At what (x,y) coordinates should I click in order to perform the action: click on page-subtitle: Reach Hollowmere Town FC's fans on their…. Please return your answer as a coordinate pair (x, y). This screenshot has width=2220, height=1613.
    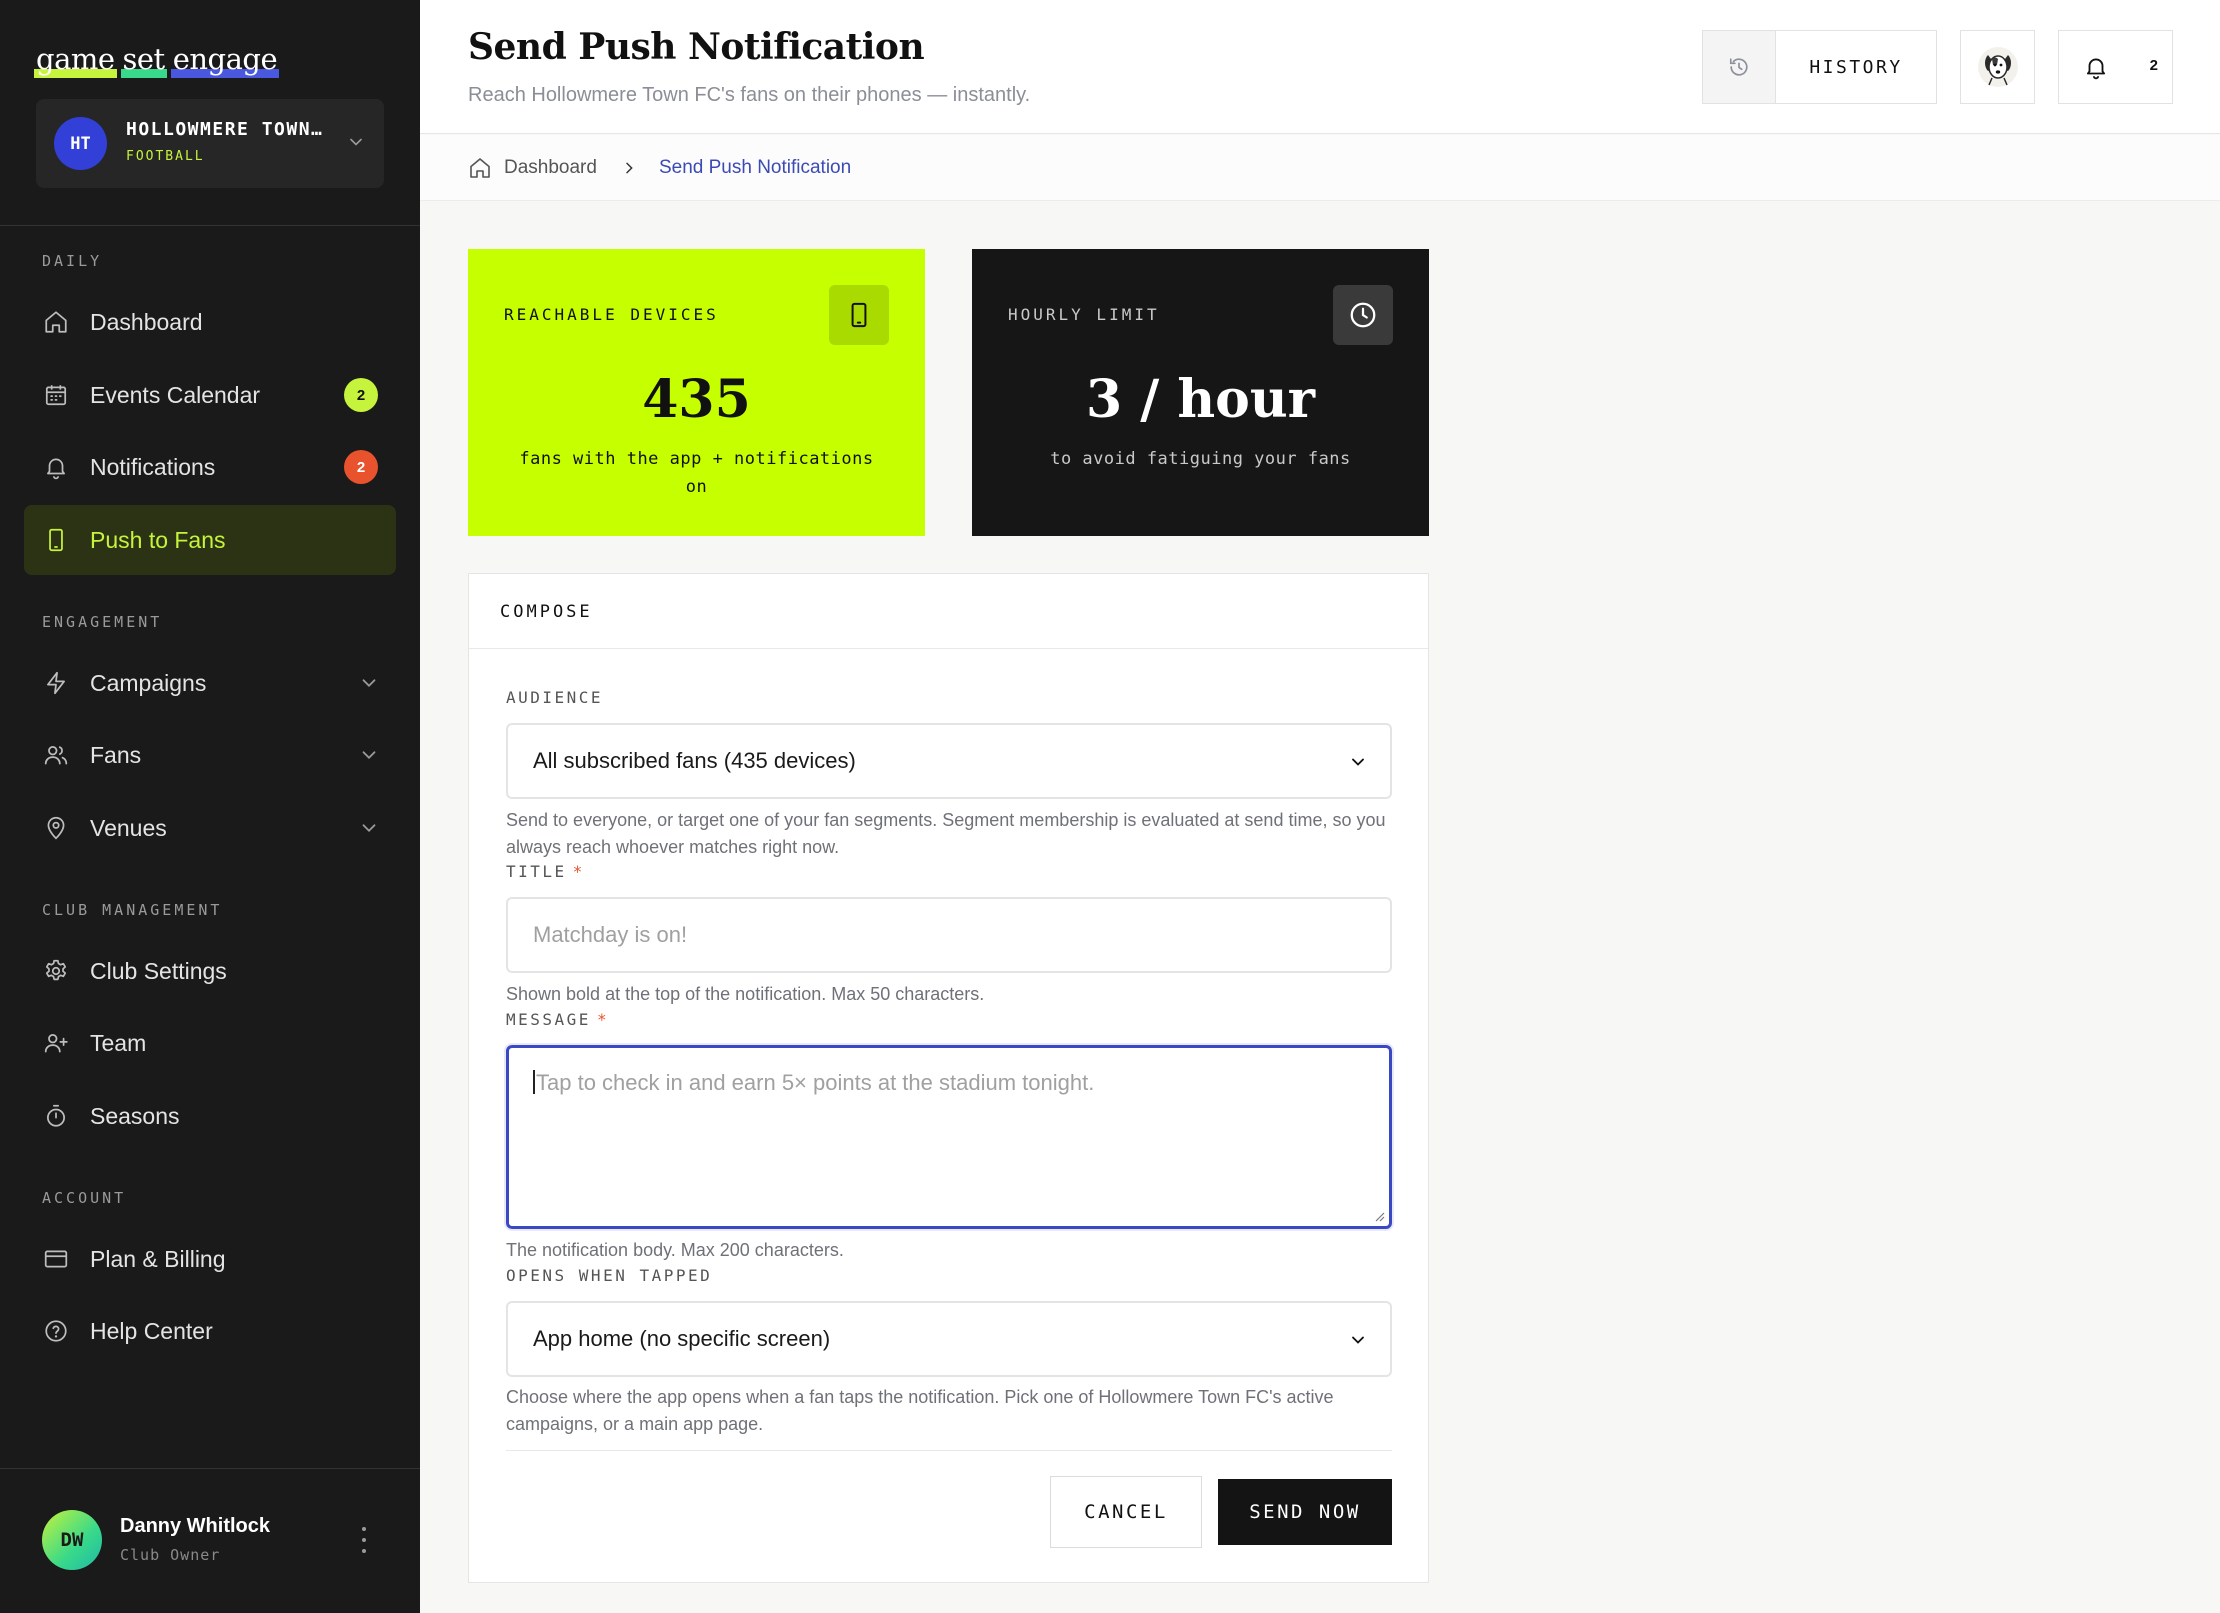
    Looking at the image, I should click on (749, 95).